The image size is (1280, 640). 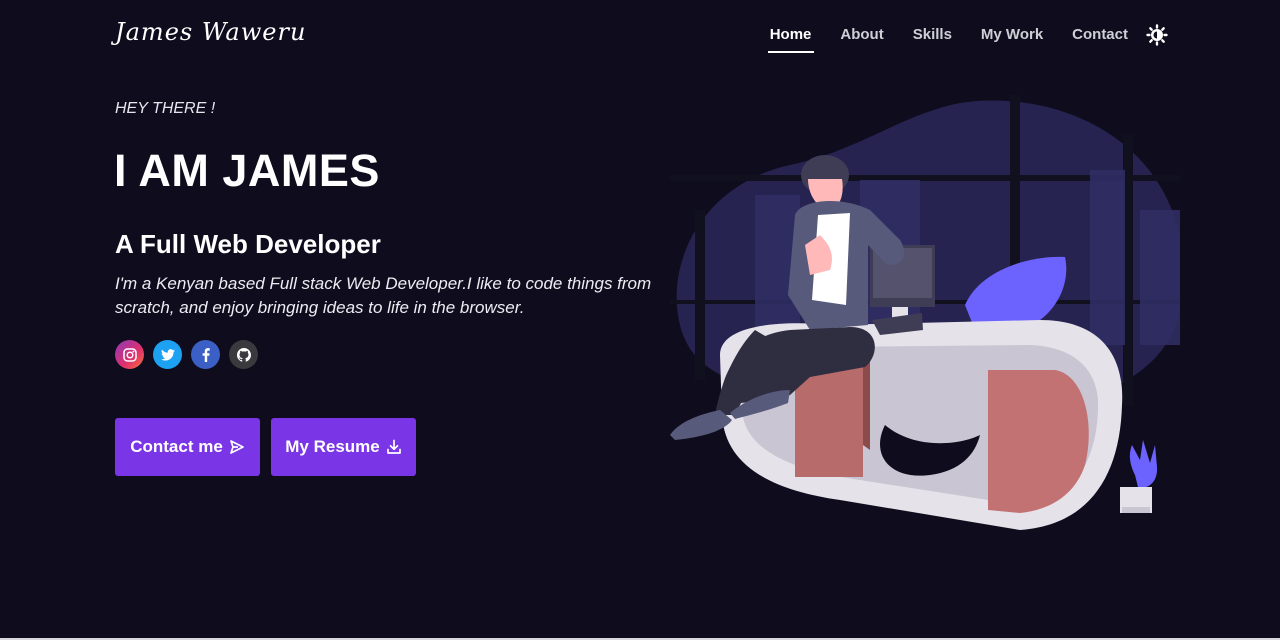 I want to click on twitter-icon, so click(x=167, y=354).